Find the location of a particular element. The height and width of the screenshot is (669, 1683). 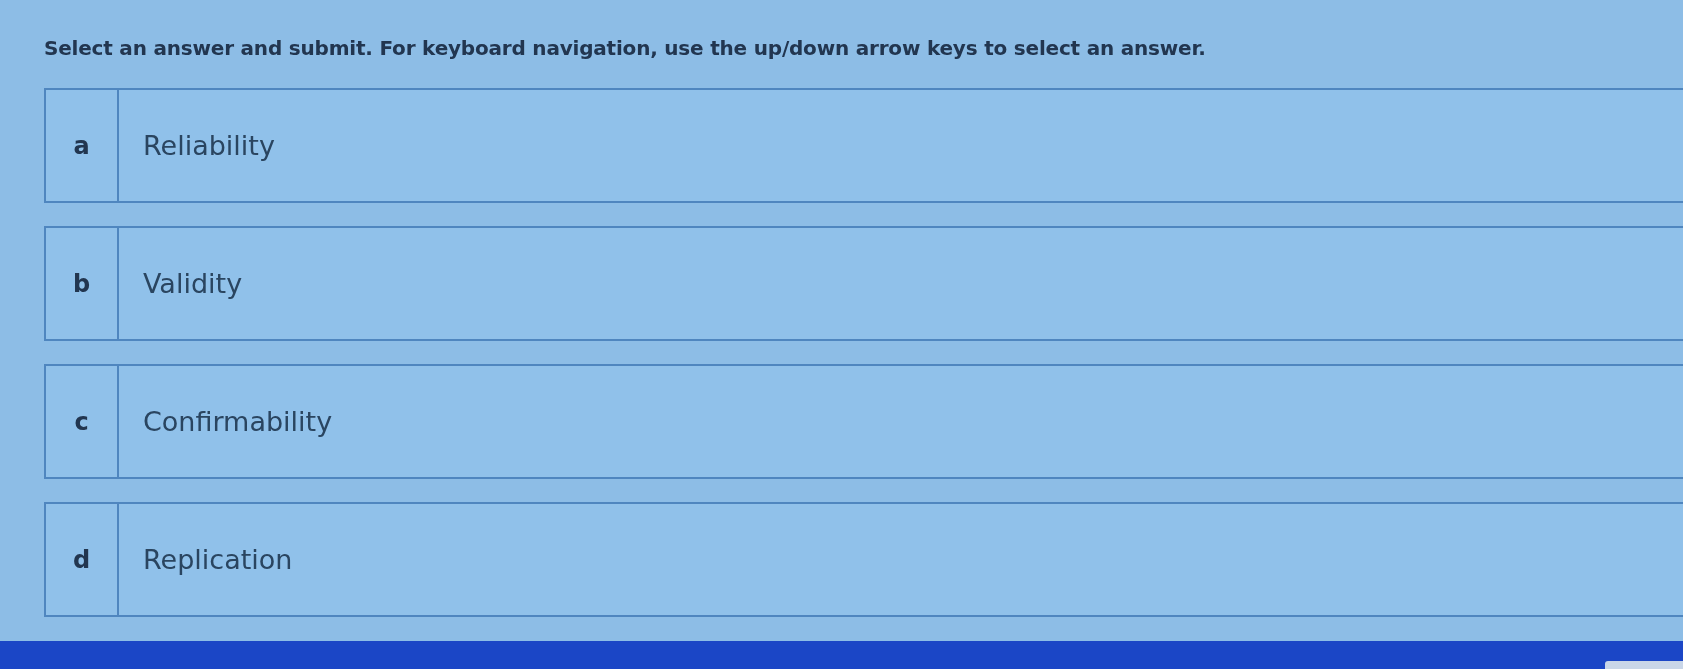

option-label: Reliability is located at coordinates (209, 145).